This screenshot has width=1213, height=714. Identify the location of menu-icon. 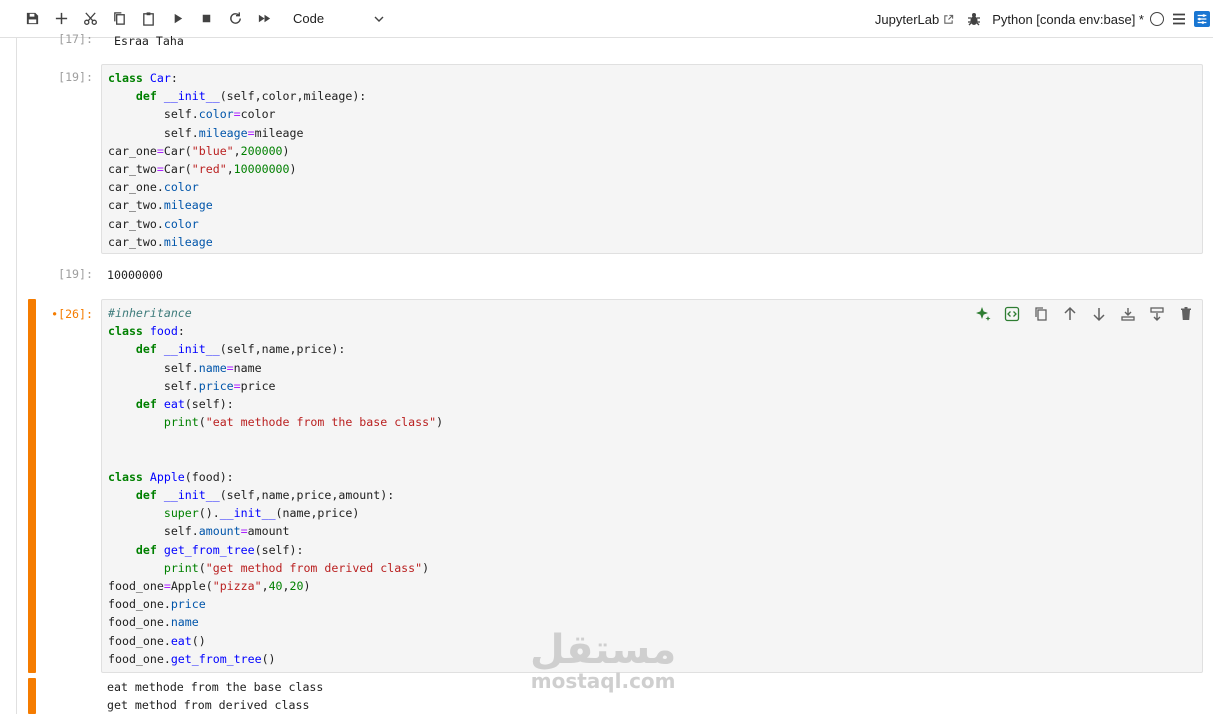
(1179, 19).